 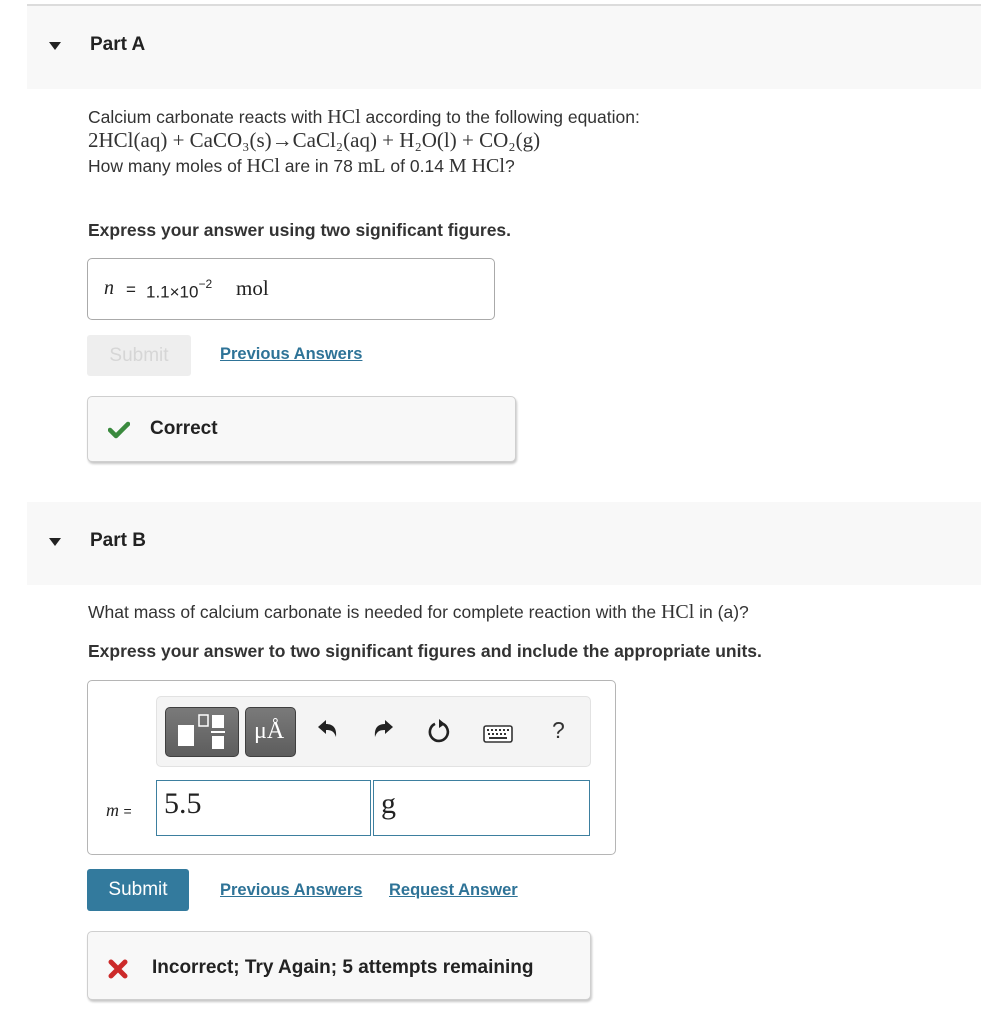 I want to click on keyboard-icon, so click(x=498, y=734).